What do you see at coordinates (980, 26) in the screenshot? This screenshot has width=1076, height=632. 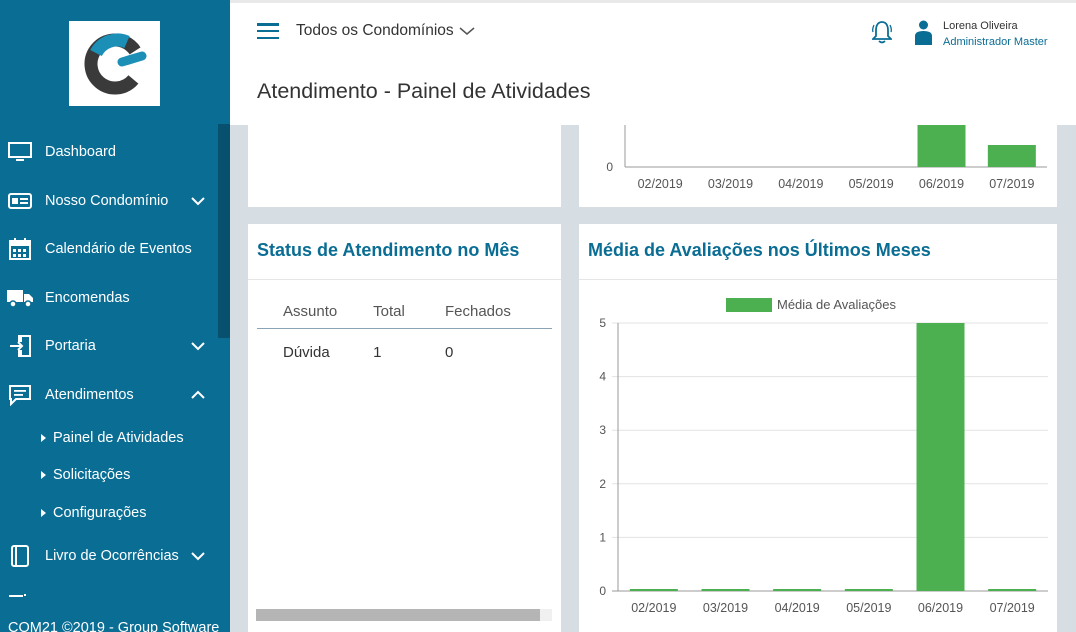 I see `user-name: Lorena Oliveira` at bounding box center [980, 26].